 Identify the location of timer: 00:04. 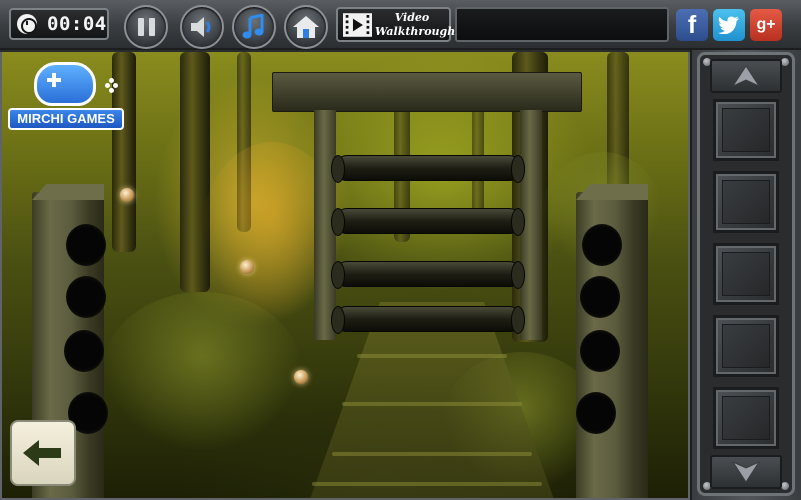
(59, 24).